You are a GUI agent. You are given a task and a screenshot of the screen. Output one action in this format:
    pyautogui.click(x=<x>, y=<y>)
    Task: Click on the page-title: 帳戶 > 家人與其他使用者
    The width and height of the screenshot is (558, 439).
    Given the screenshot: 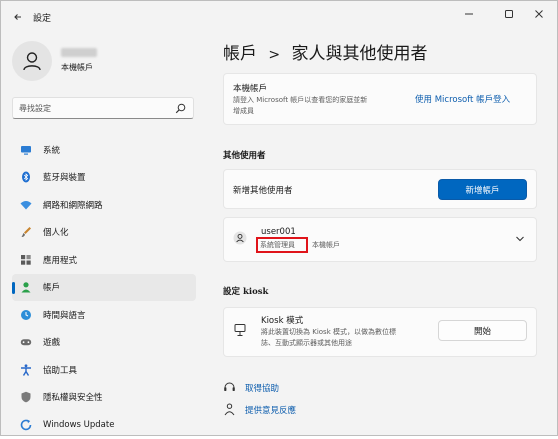 What is the action you would take?
    pyautogui.click(x=325, y=51)
    